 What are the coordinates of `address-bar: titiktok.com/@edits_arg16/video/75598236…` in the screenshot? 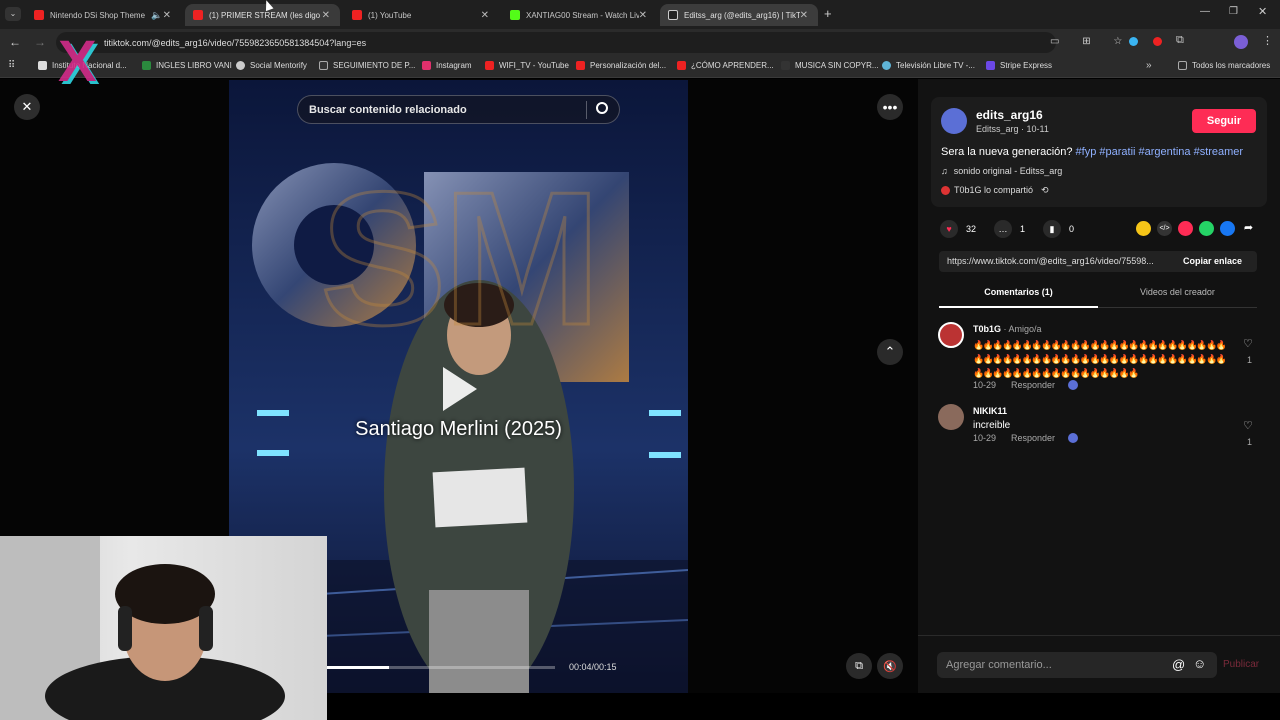 It's located at (556, 42).